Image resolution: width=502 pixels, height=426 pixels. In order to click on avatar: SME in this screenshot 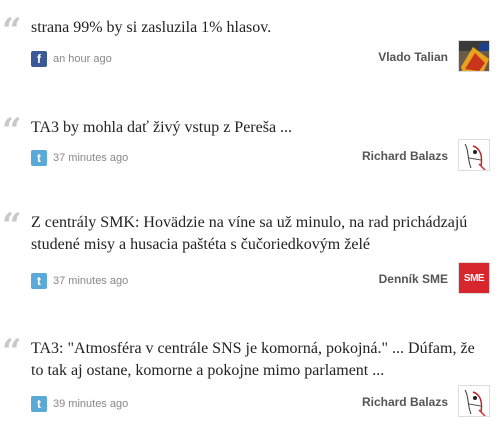, I will do `click(474, 278)`.